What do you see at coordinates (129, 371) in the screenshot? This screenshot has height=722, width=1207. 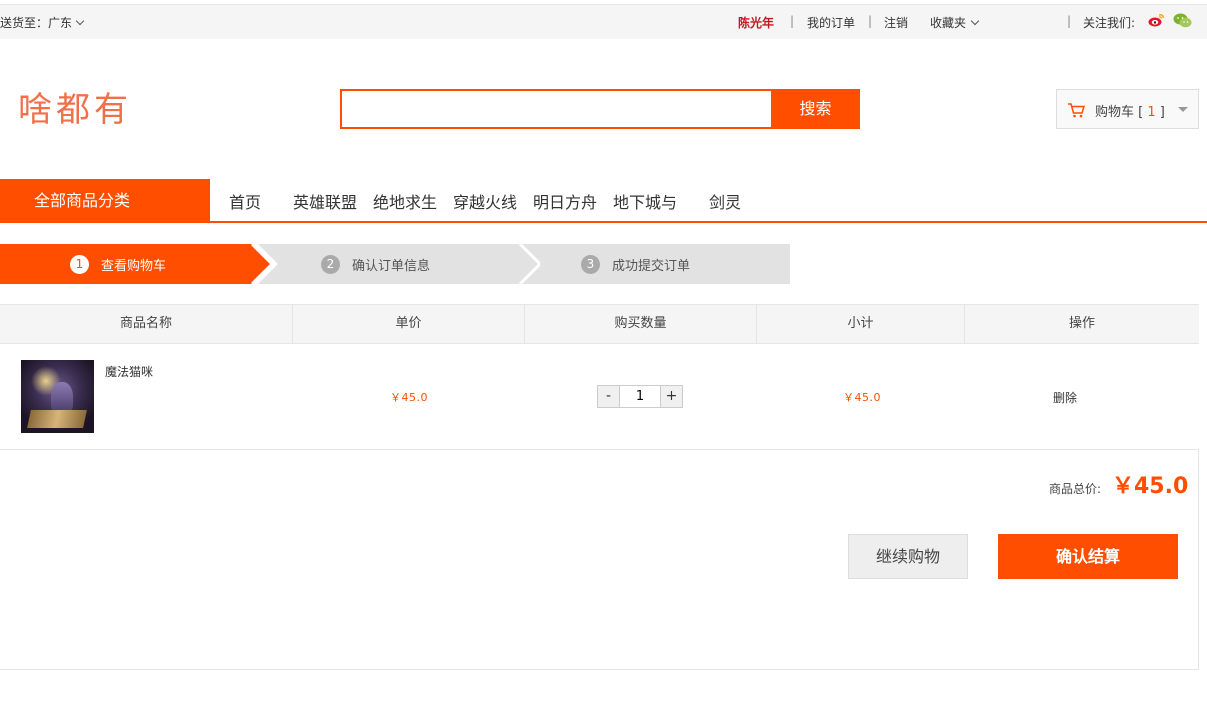 I see `product-name: 魔法猫咪` at bounding box center [129, 371].